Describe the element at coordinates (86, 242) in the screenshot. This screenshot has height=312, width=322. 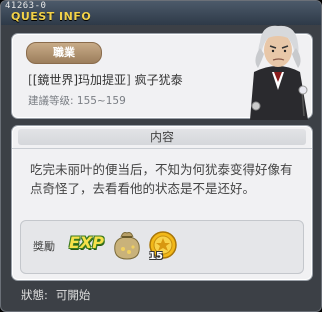
I see `exp-icon: EXP` at that location.